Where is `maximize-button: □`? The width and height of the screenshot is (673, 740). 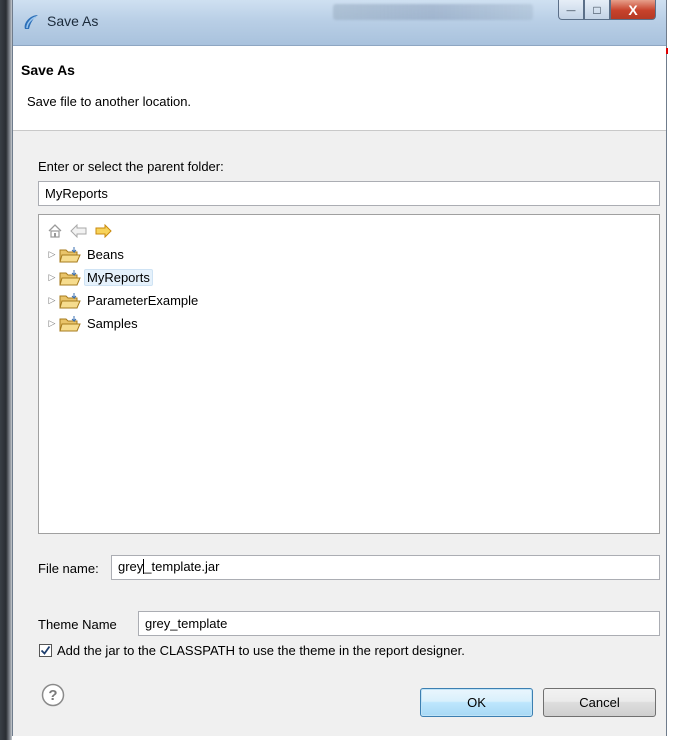 maximize-button: □ is located at coordinates (597, 10).